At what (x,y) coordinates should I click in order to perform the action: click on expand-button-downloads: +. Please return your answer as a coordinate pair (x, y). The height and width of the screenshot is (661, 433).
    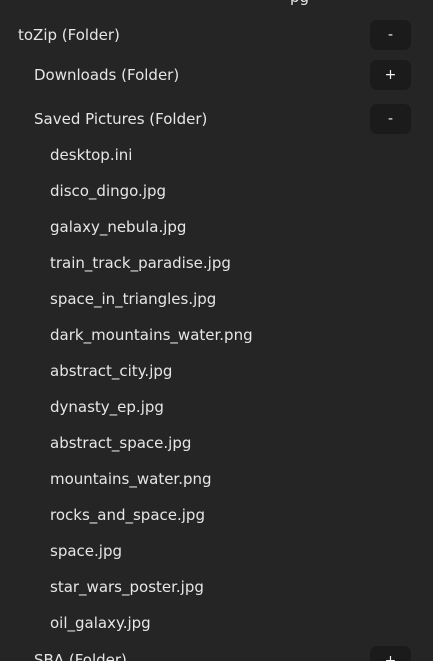
    Looking at the image, I should click on (390, 75).